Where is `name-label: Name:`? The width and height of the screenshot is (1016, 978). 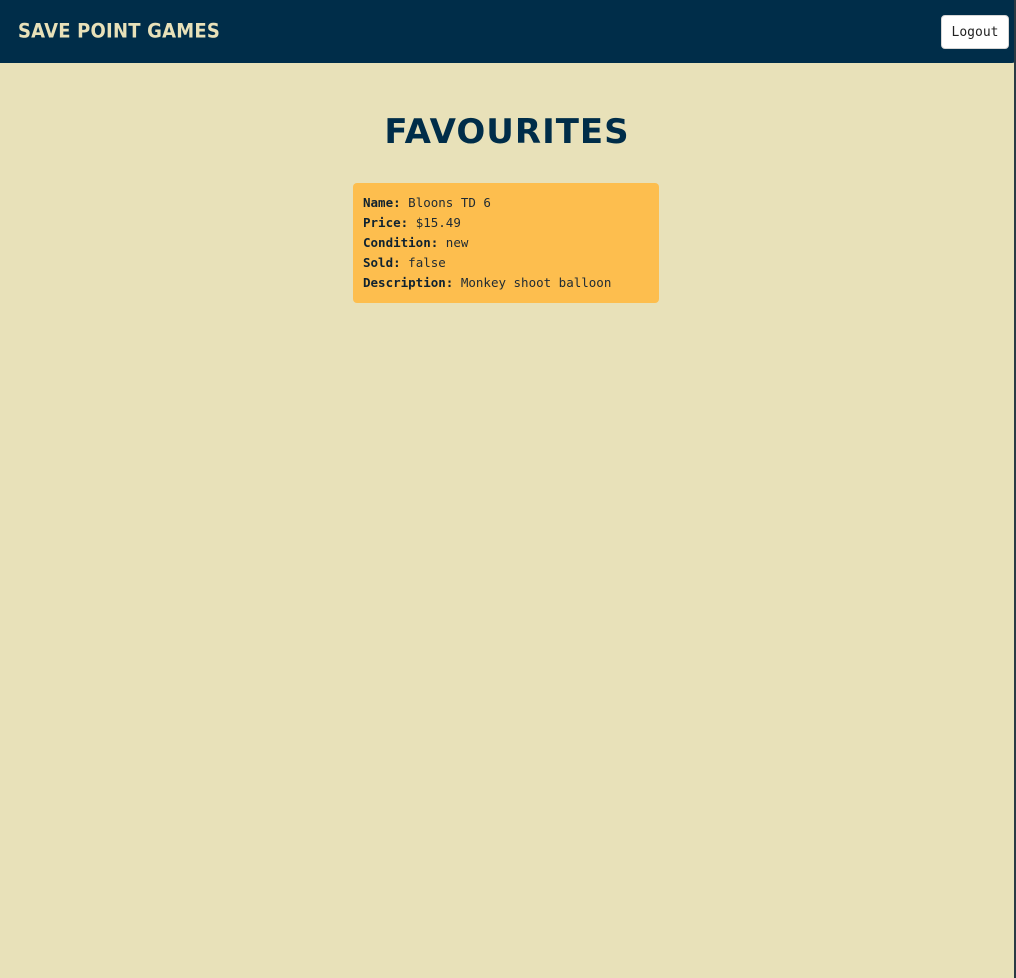
name-label: Name: is located at coordinates (382, 202).